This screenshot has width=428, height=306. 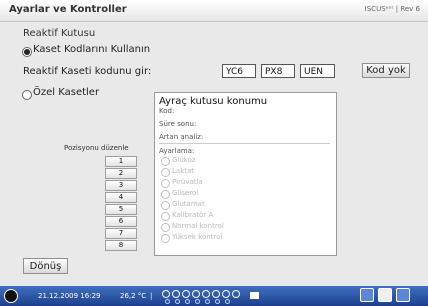 What do you see at coordinates (96, 148) in the screenshot?
I see `position-edit-label: Pozisyonu düzenle` at bounding box center [96, 148].